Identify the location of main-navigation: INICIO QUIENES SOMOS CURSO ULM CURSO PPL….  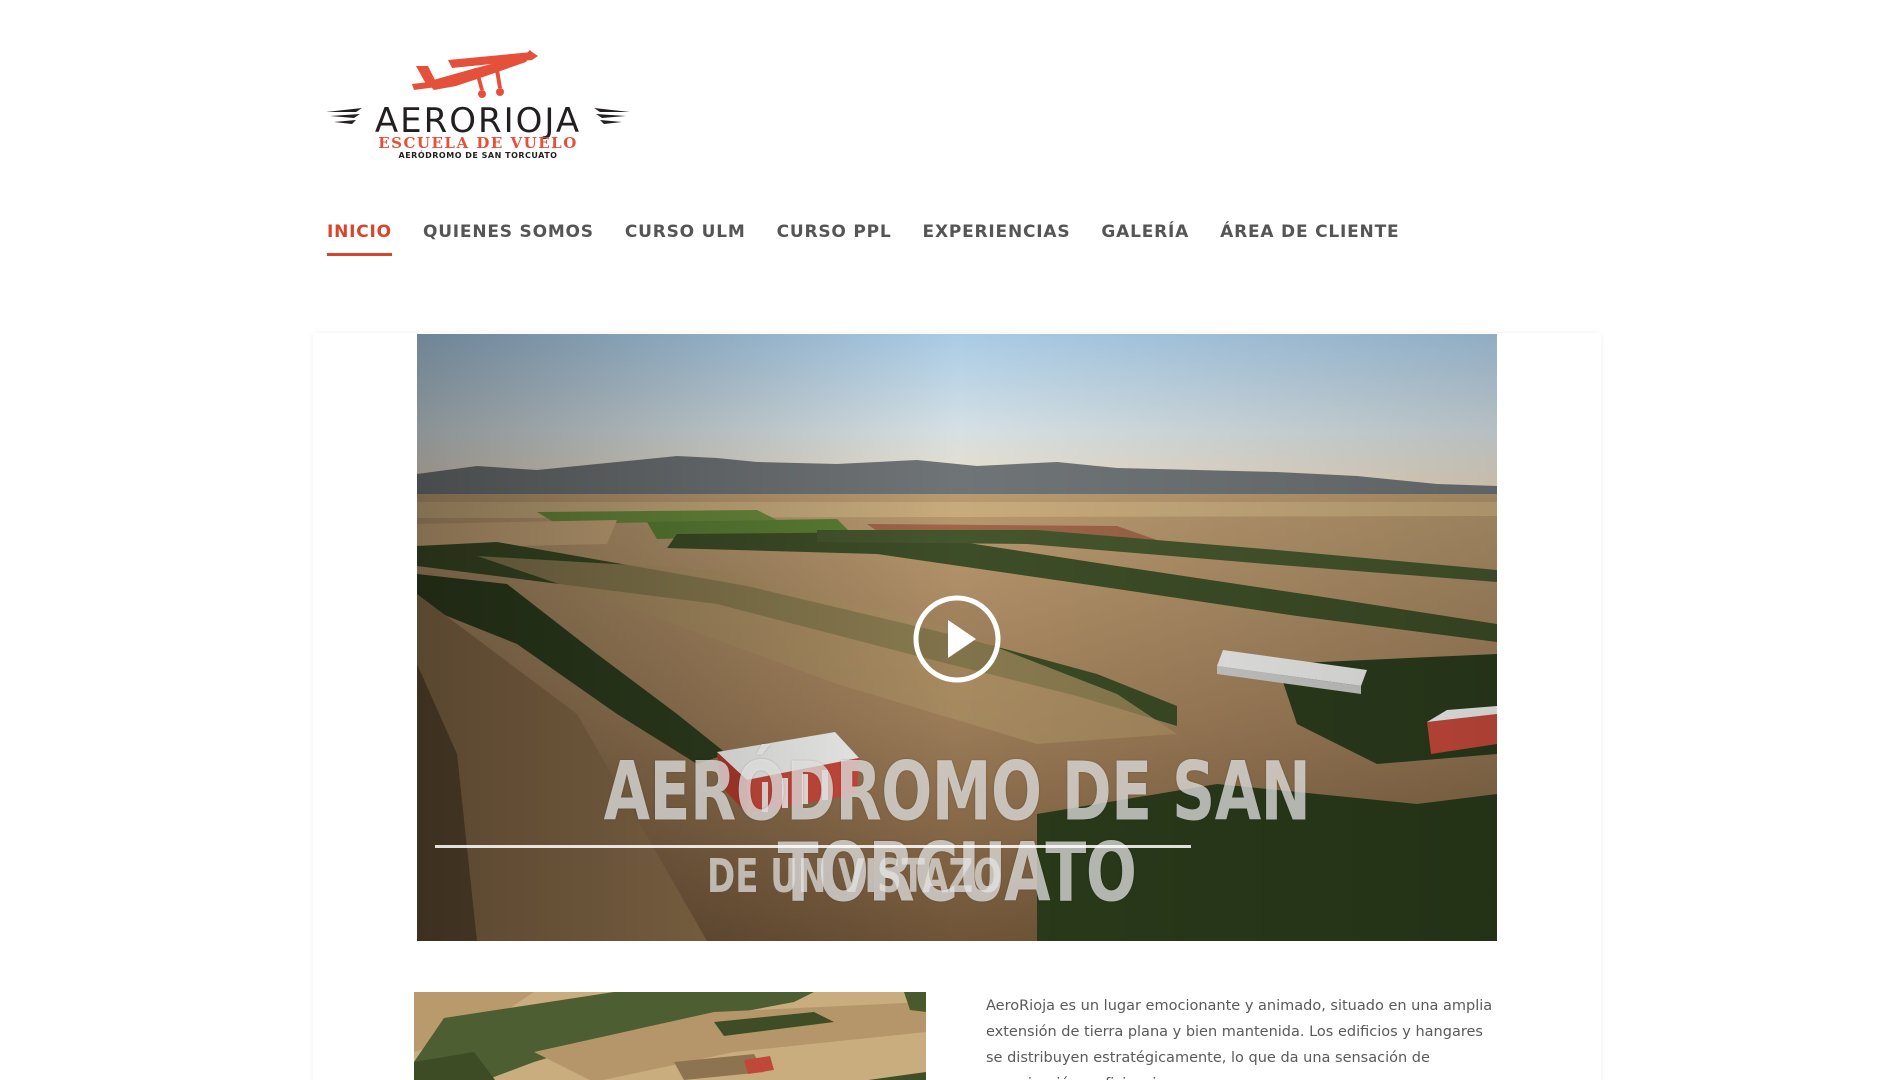
(878, 239).